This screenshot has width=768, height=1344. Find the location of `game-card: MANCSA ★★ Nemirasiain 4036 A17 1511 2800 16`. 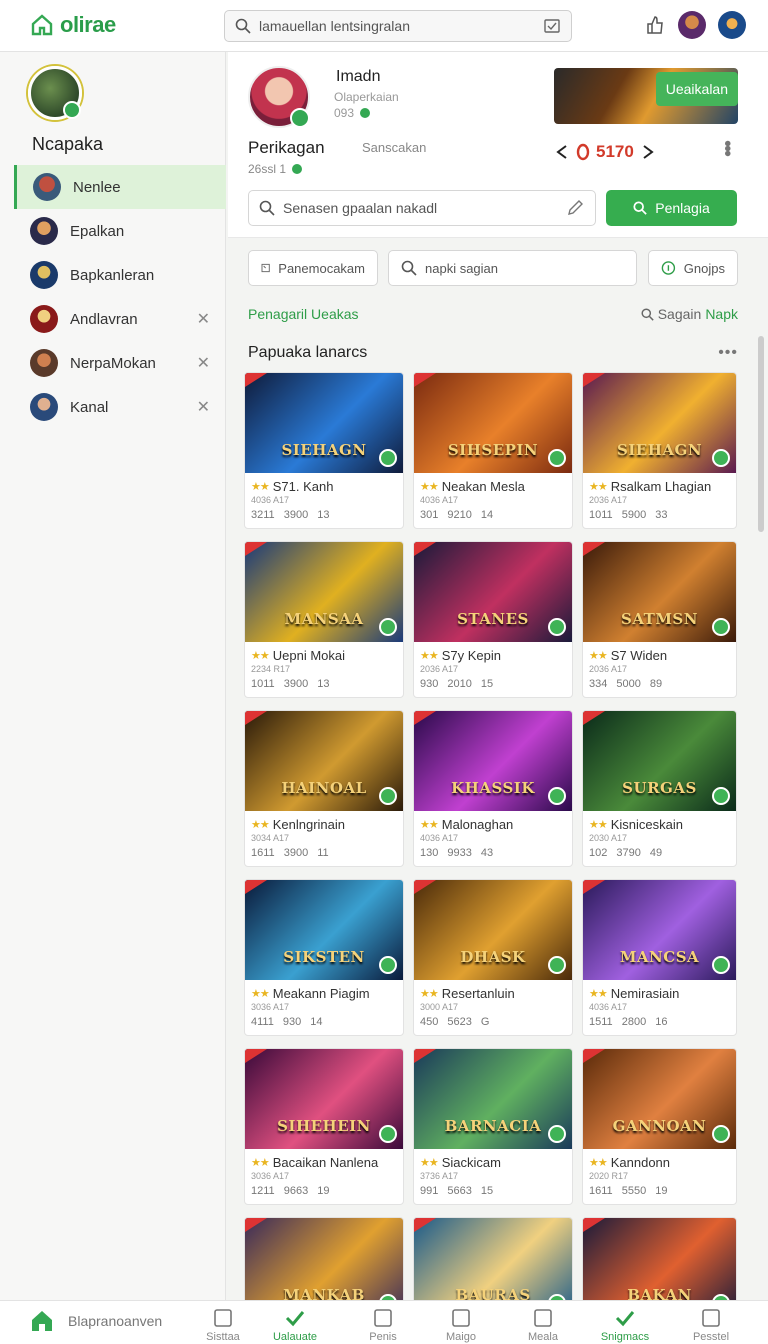

game-card: MANCSA ★★ Nemirasiain 4036 A17 1511 2800 16 is located at coordinates (659, 957).